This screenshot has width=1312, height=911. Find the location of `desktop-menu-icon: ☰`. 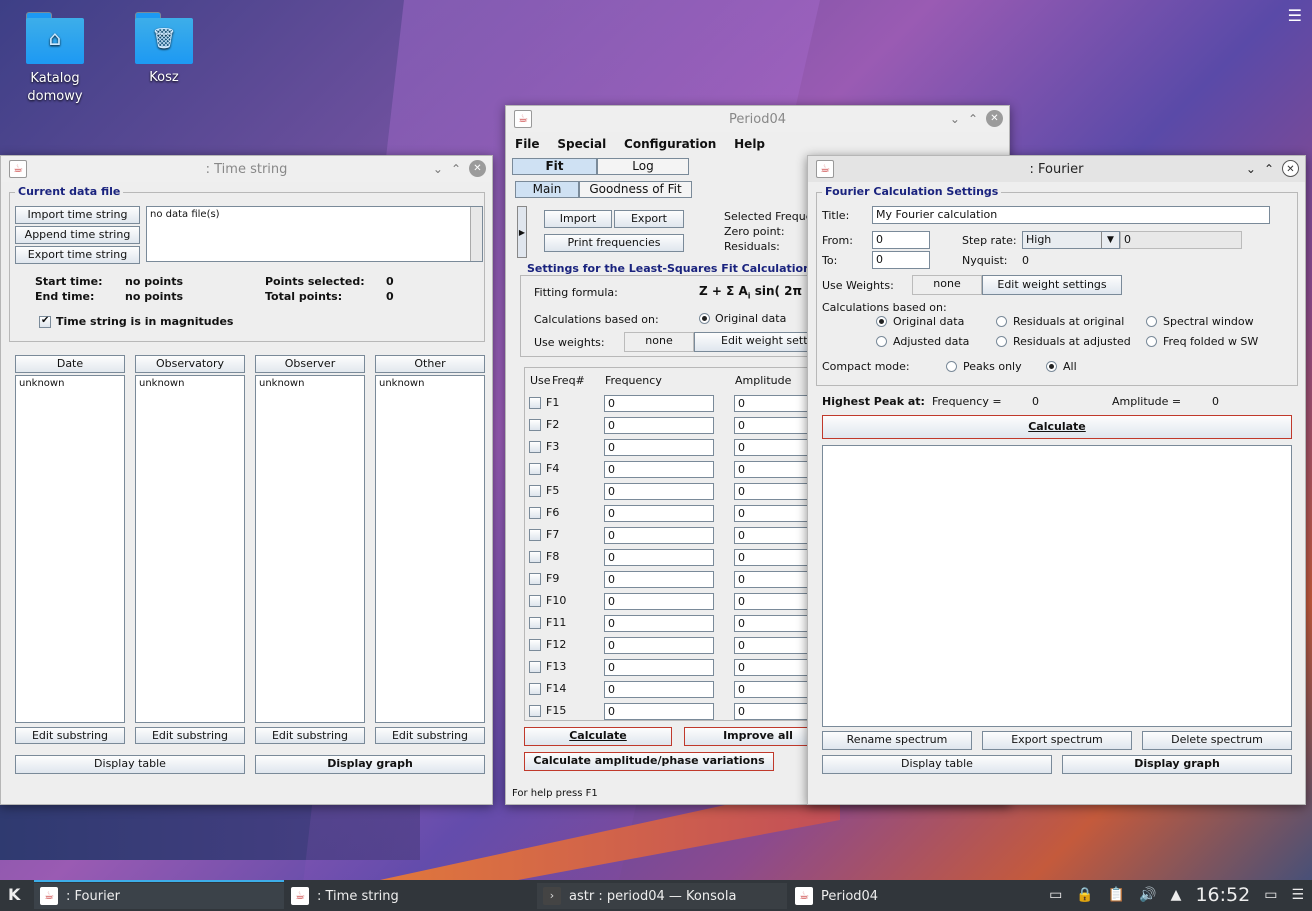

desktop-menu-icon: ☰ is located at coordinates (1295, 15).